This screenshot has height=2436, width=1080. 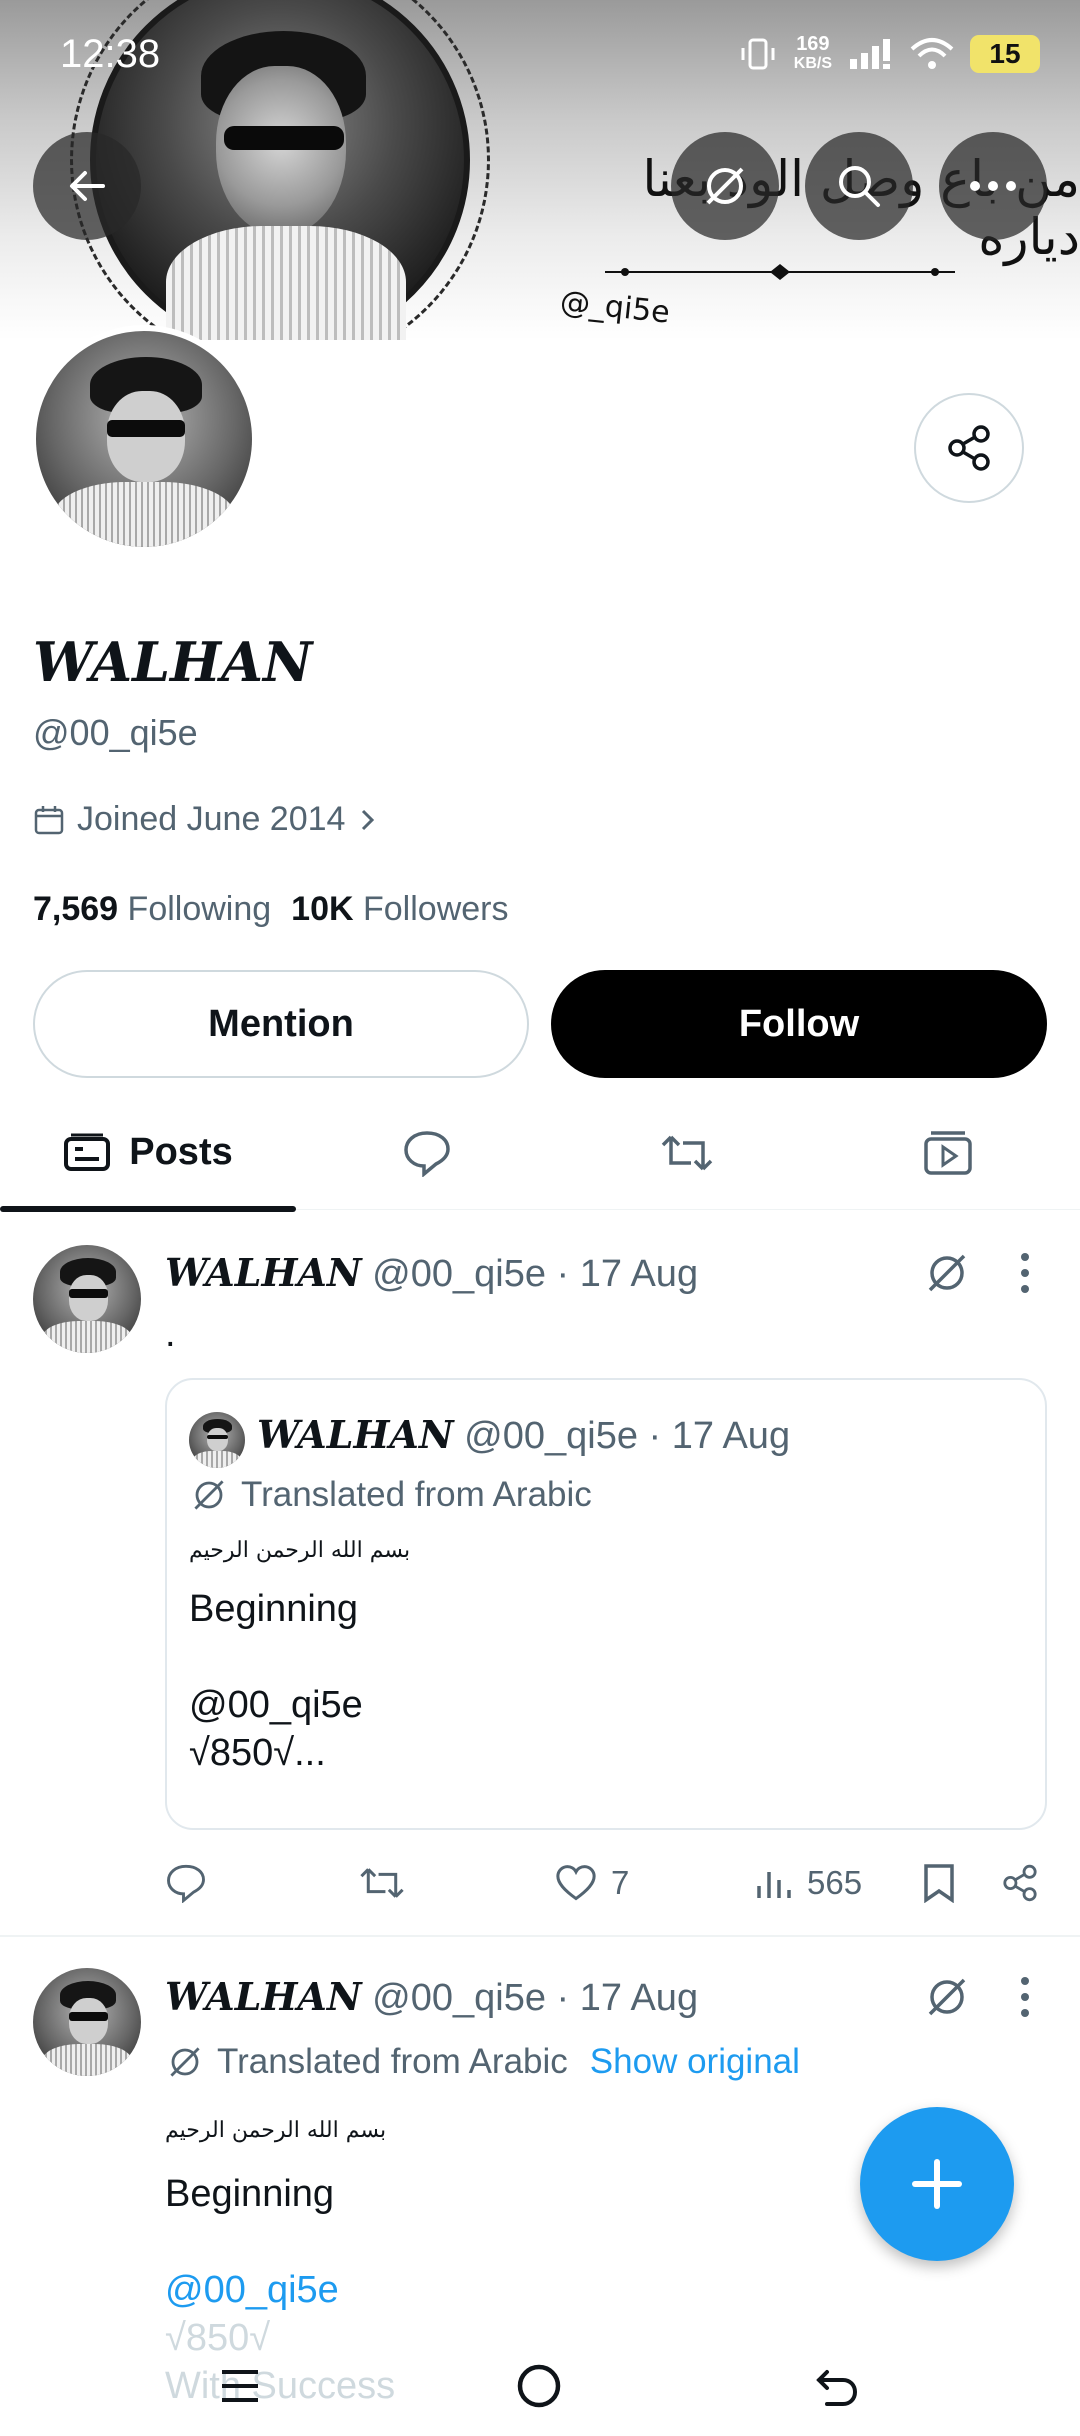 I want to click on tab-posts: Posts, so click(x=148, y=1153).